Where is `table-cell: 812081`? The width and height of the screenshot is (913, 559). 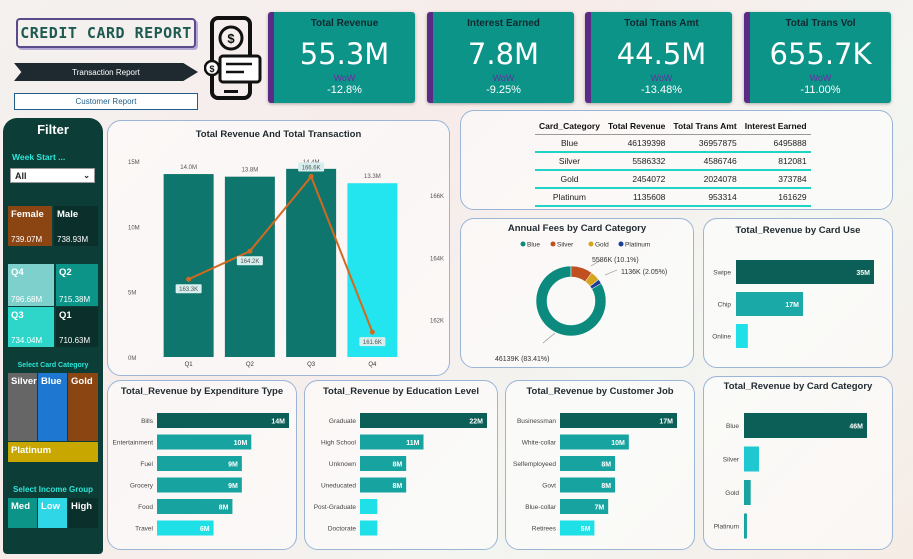
table-cell: 812081 is located at coordinates (775, 161).